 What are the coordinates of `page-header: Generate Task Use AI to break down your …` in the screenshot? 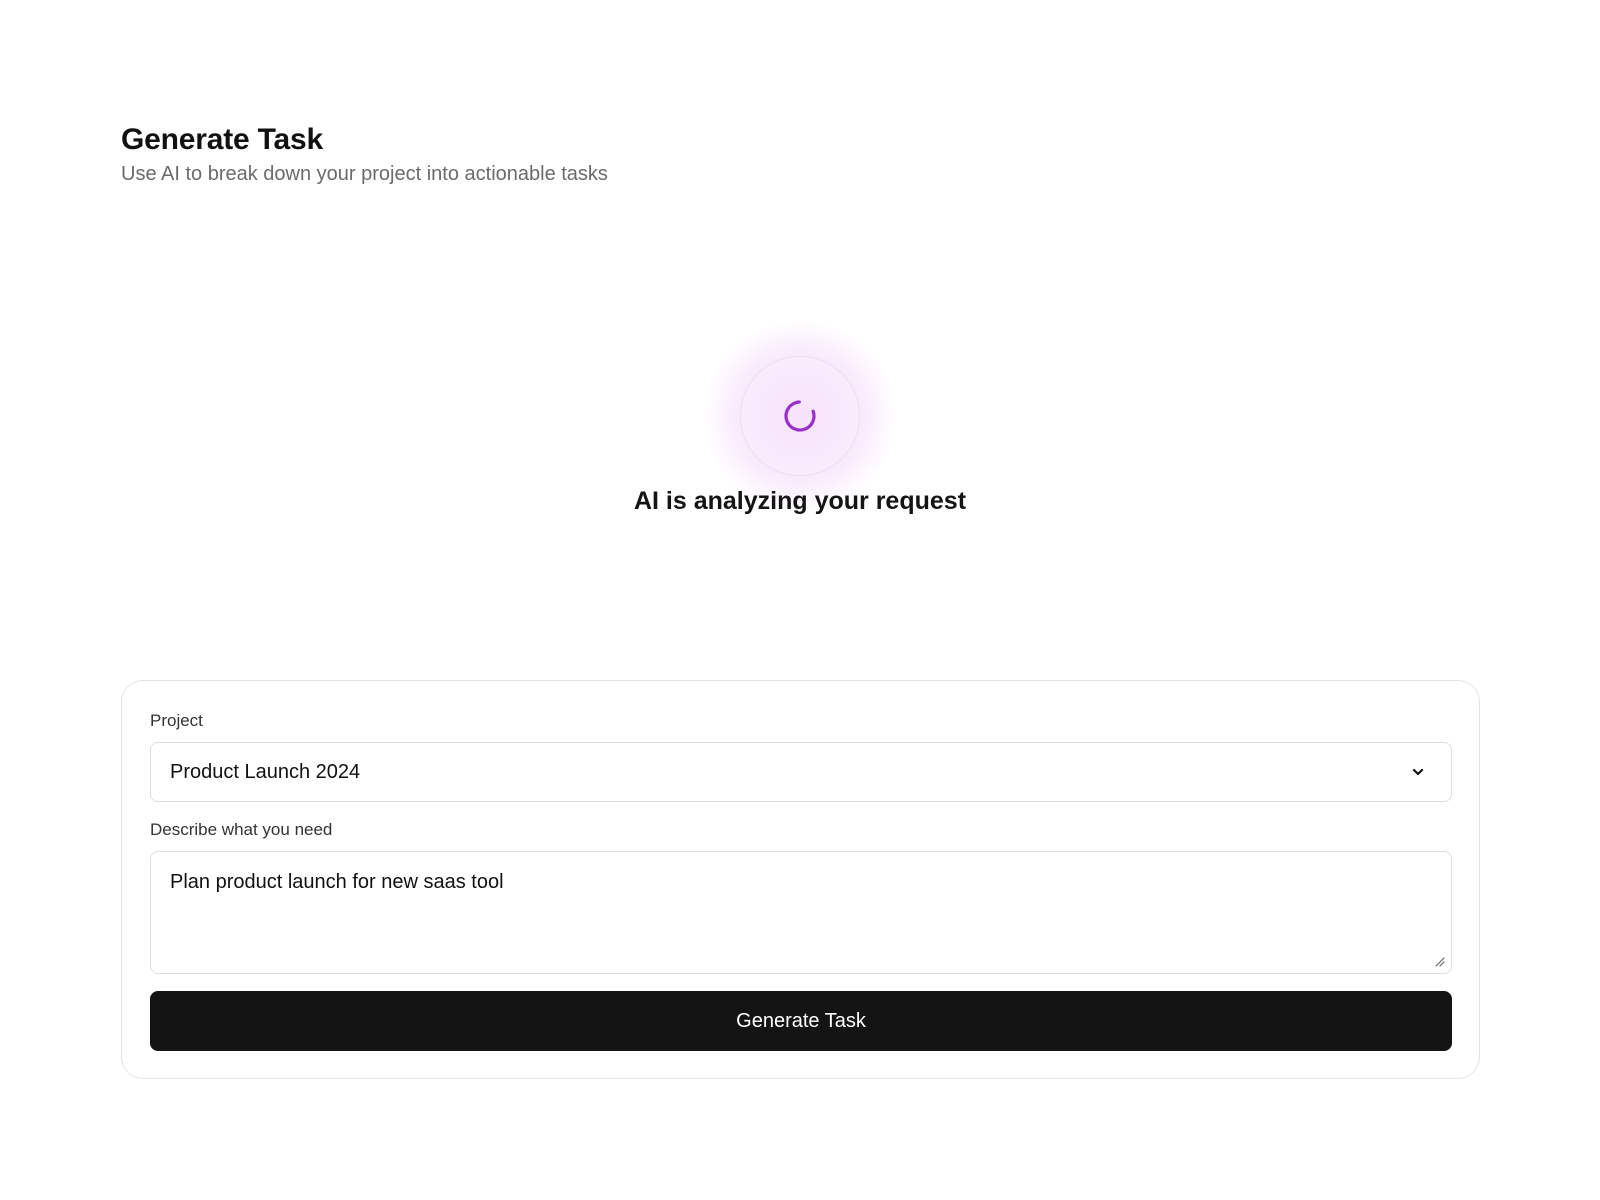 It's located at (364, 155).